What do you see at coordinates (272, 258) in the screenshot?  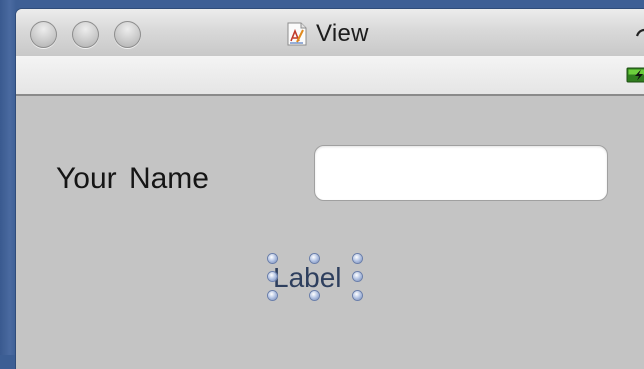 I see `resize-handle-top-left` at bounding box center [272, 258].